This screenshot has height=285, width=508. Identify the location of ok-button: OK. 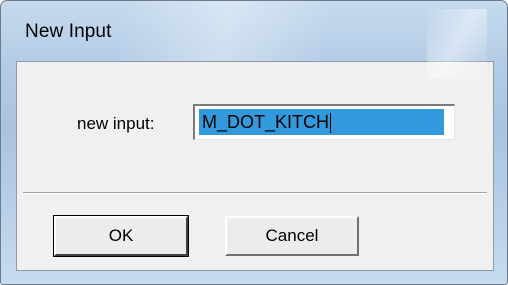
(121, 236).